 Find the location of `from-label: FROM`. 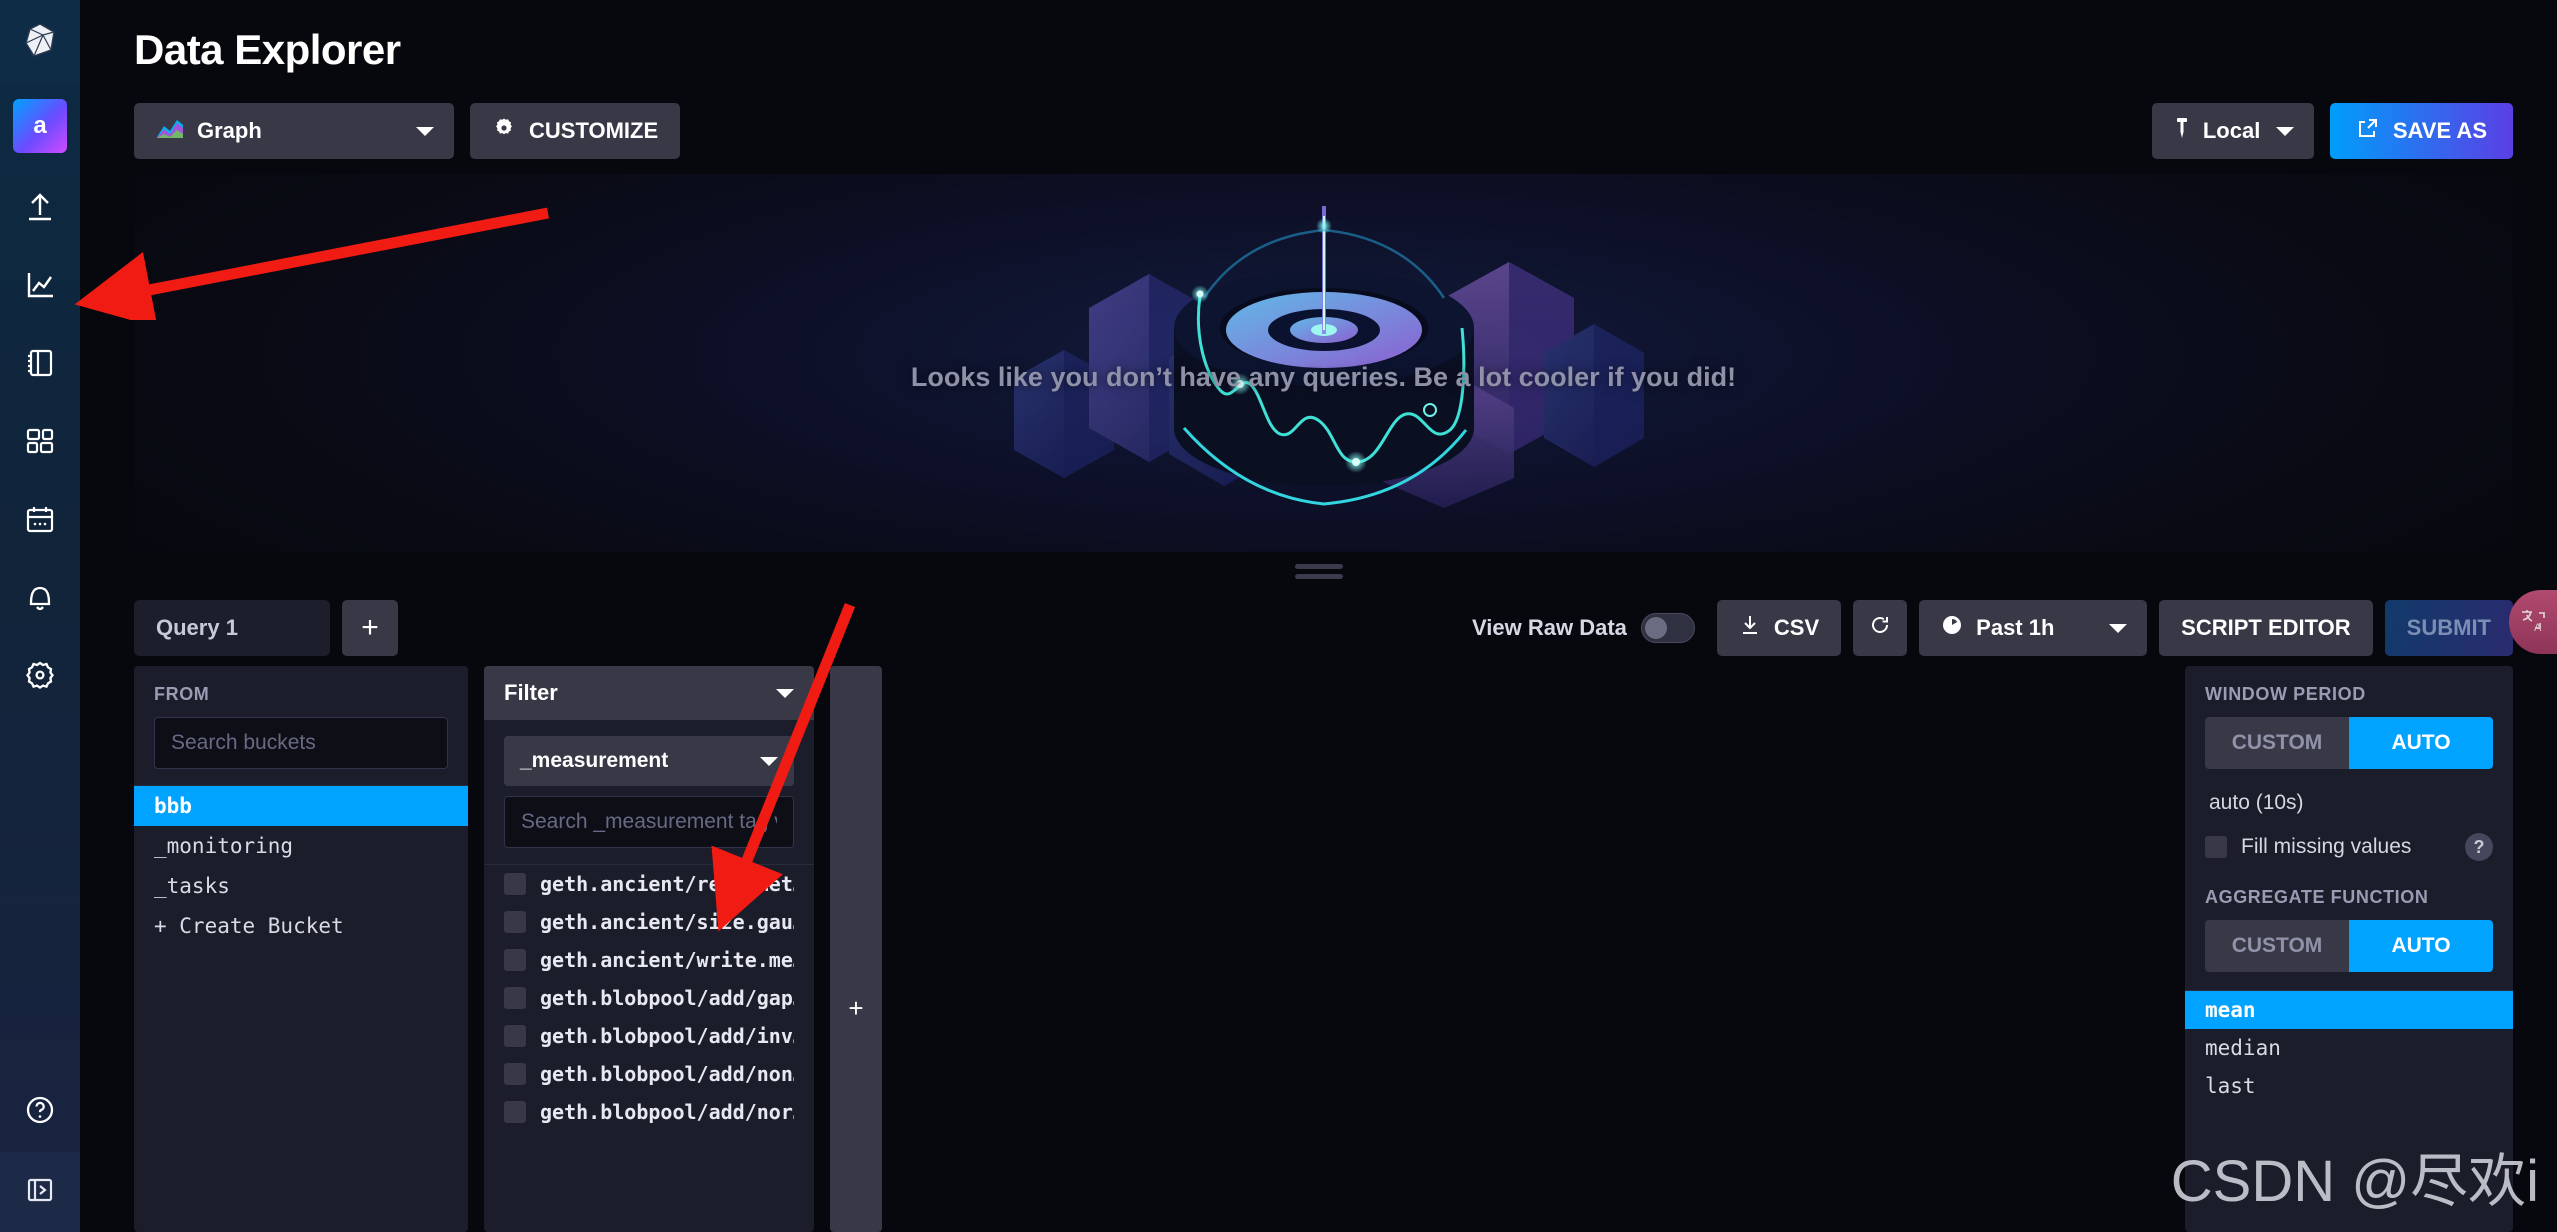

from-label: FROM is located at coordinates (182, 694).